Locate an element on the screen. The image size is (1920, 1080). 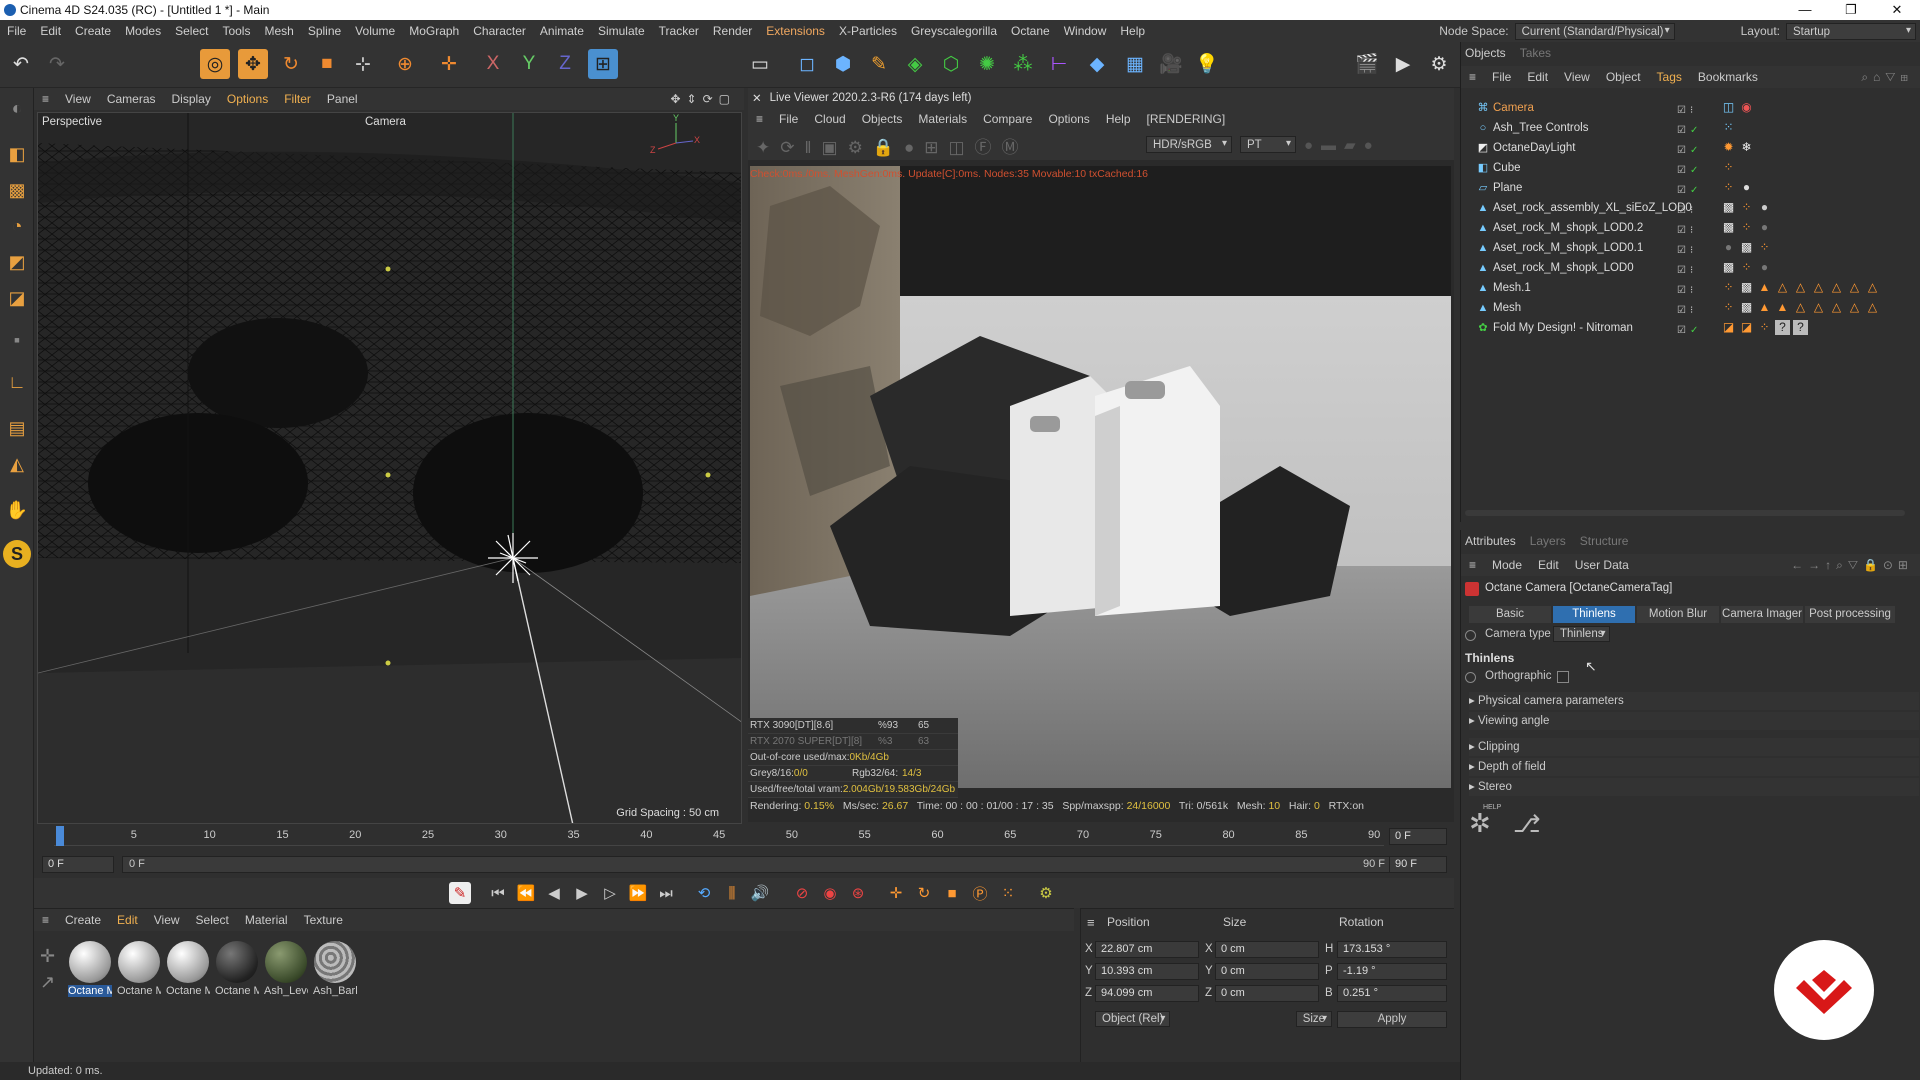
viewport-menu-view: View is located at coordinates (78, 99).